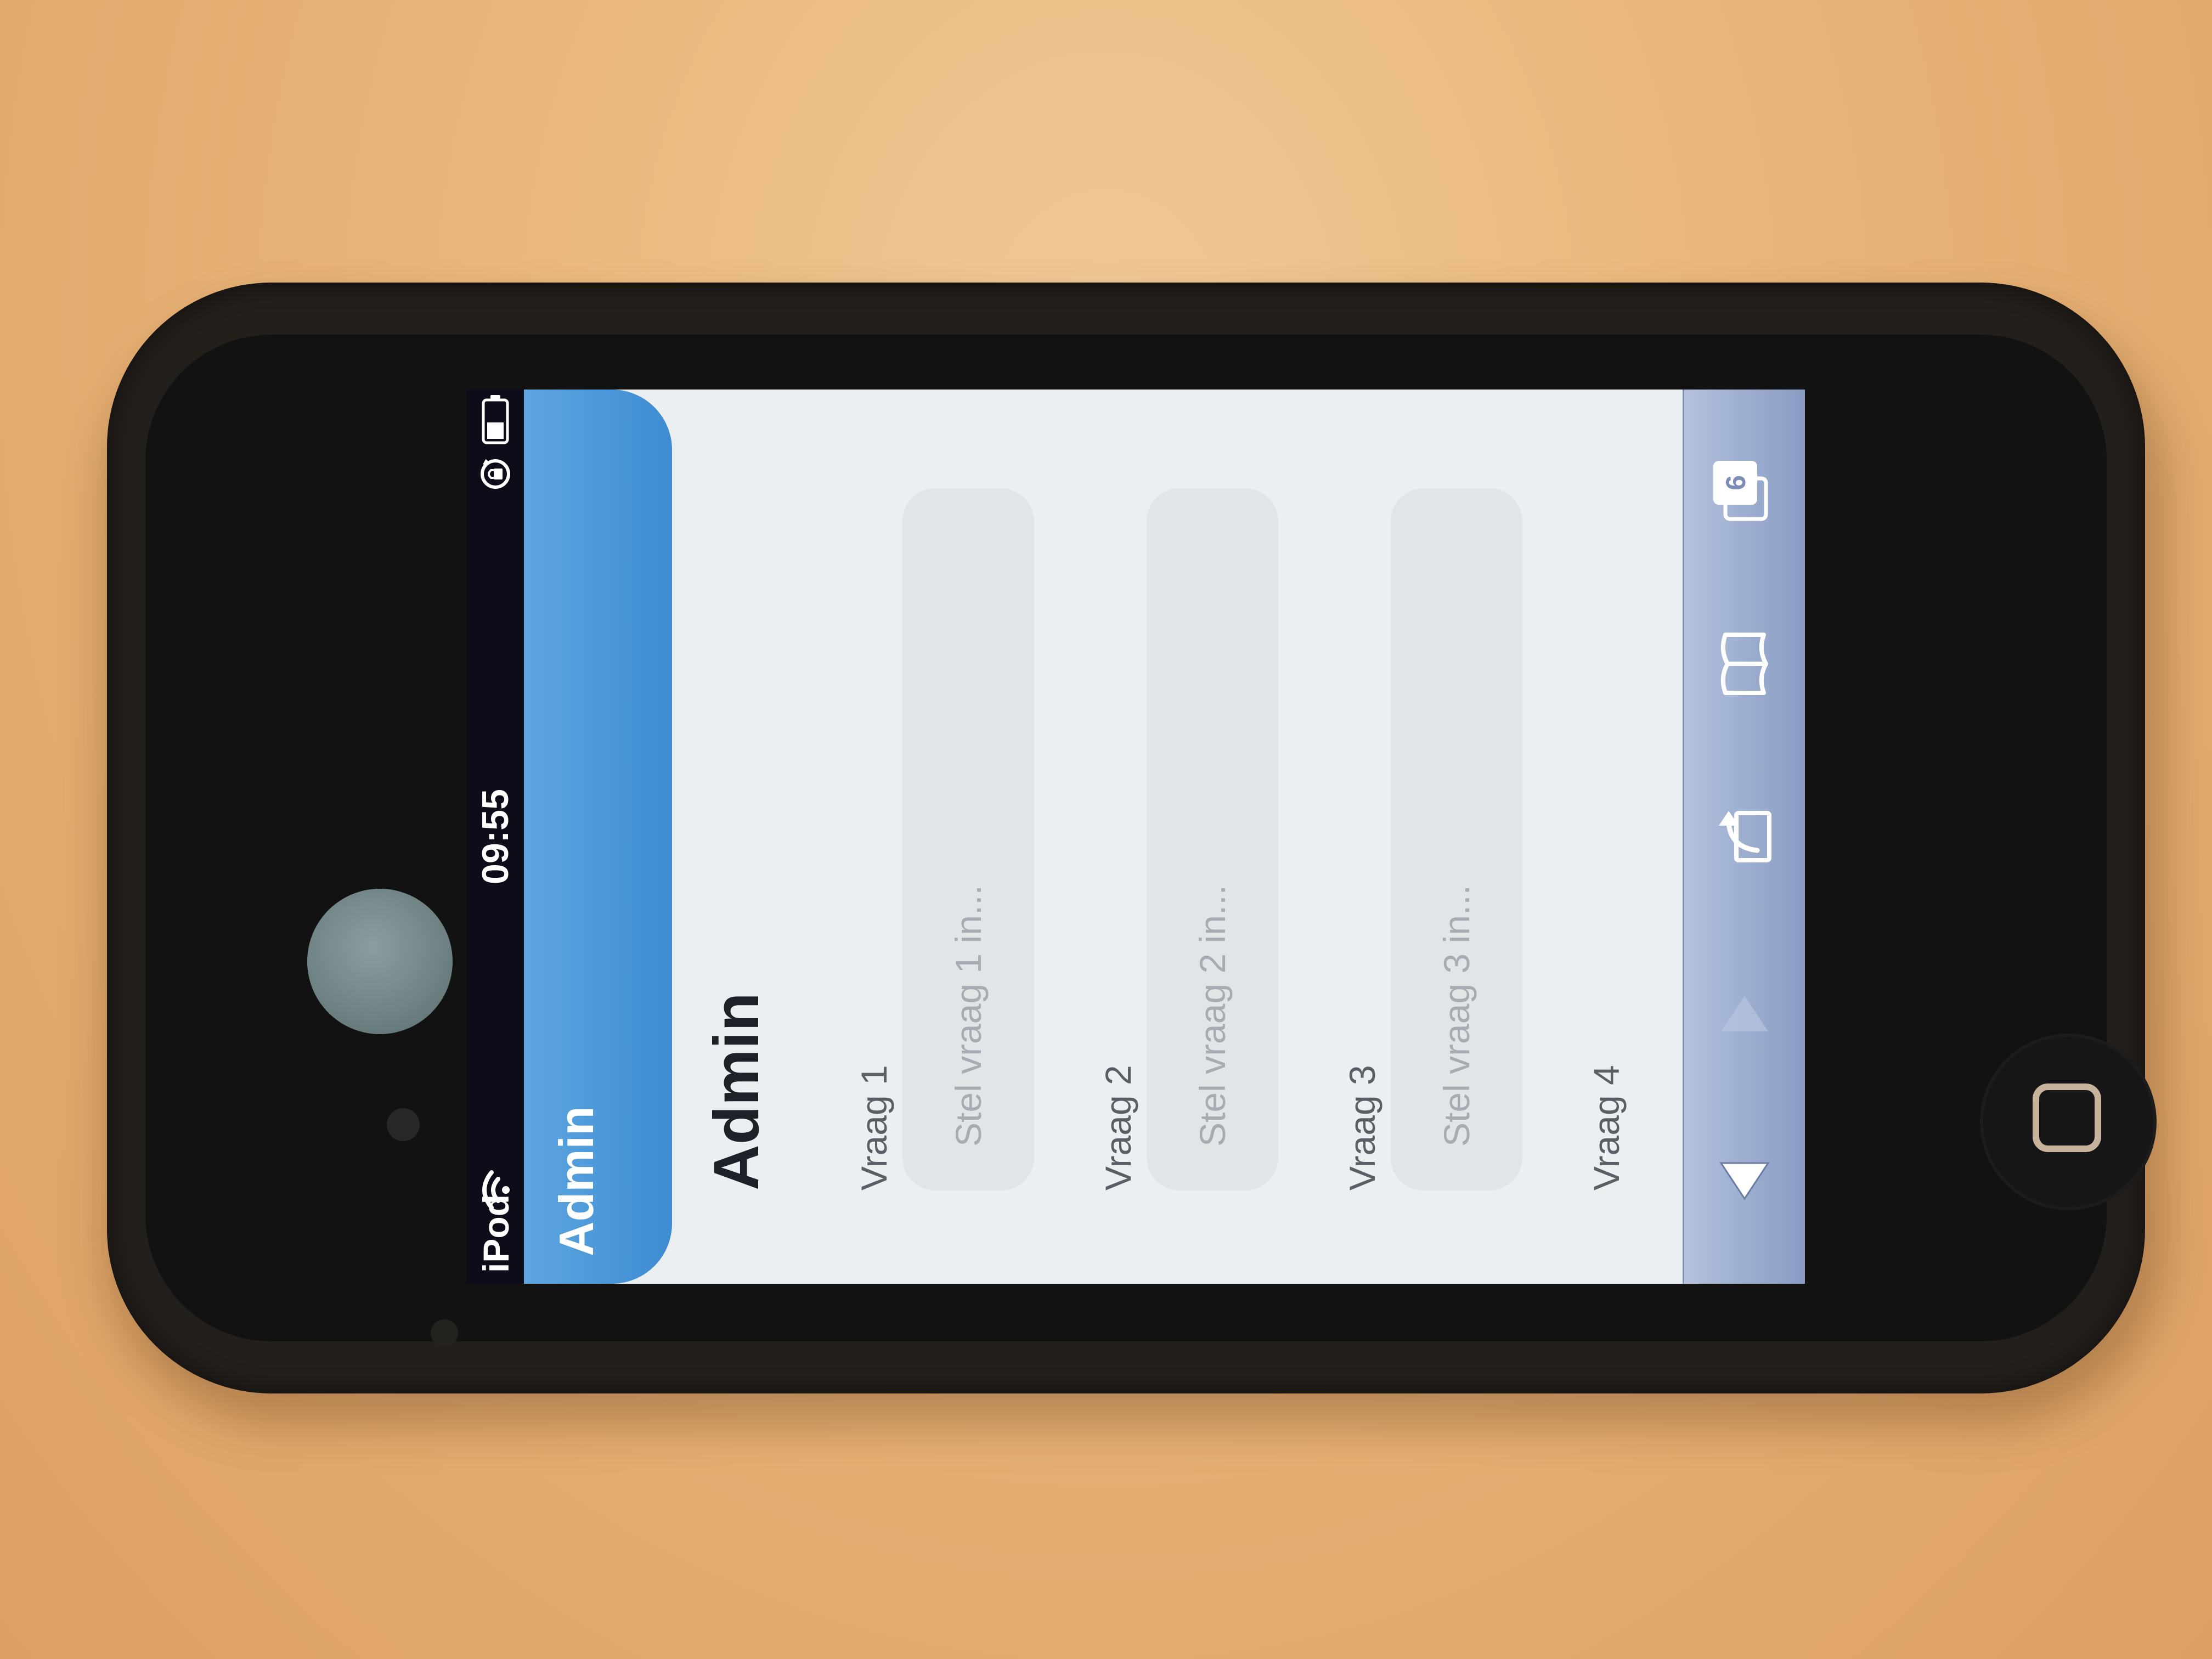  I want to click on tab-count: 6, so click(1736, 483).